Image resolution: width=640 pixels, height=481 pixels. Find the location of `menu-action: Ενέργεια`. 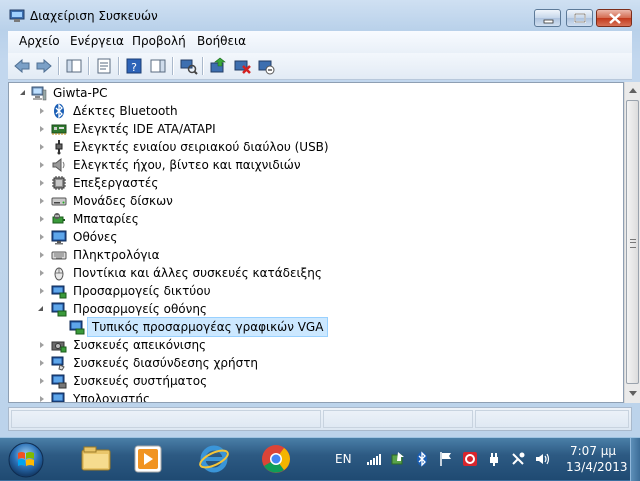

menu-action: Ενέργεια is located at coordinates (97, 41).